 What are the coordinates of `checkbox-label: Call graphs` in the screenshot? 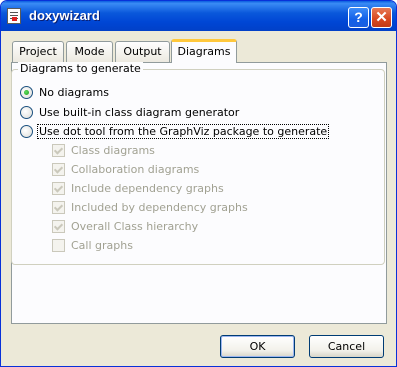 It's located at (102, 245).